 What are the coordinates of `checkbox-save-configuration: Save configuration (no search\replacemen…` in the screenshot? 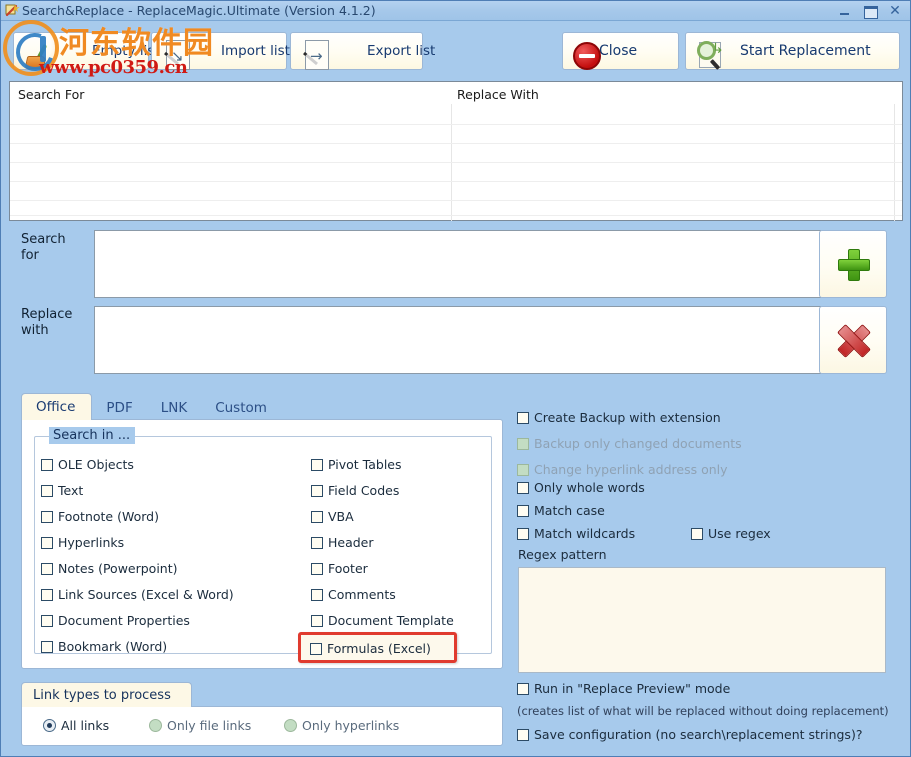 It's located at (689, 734).